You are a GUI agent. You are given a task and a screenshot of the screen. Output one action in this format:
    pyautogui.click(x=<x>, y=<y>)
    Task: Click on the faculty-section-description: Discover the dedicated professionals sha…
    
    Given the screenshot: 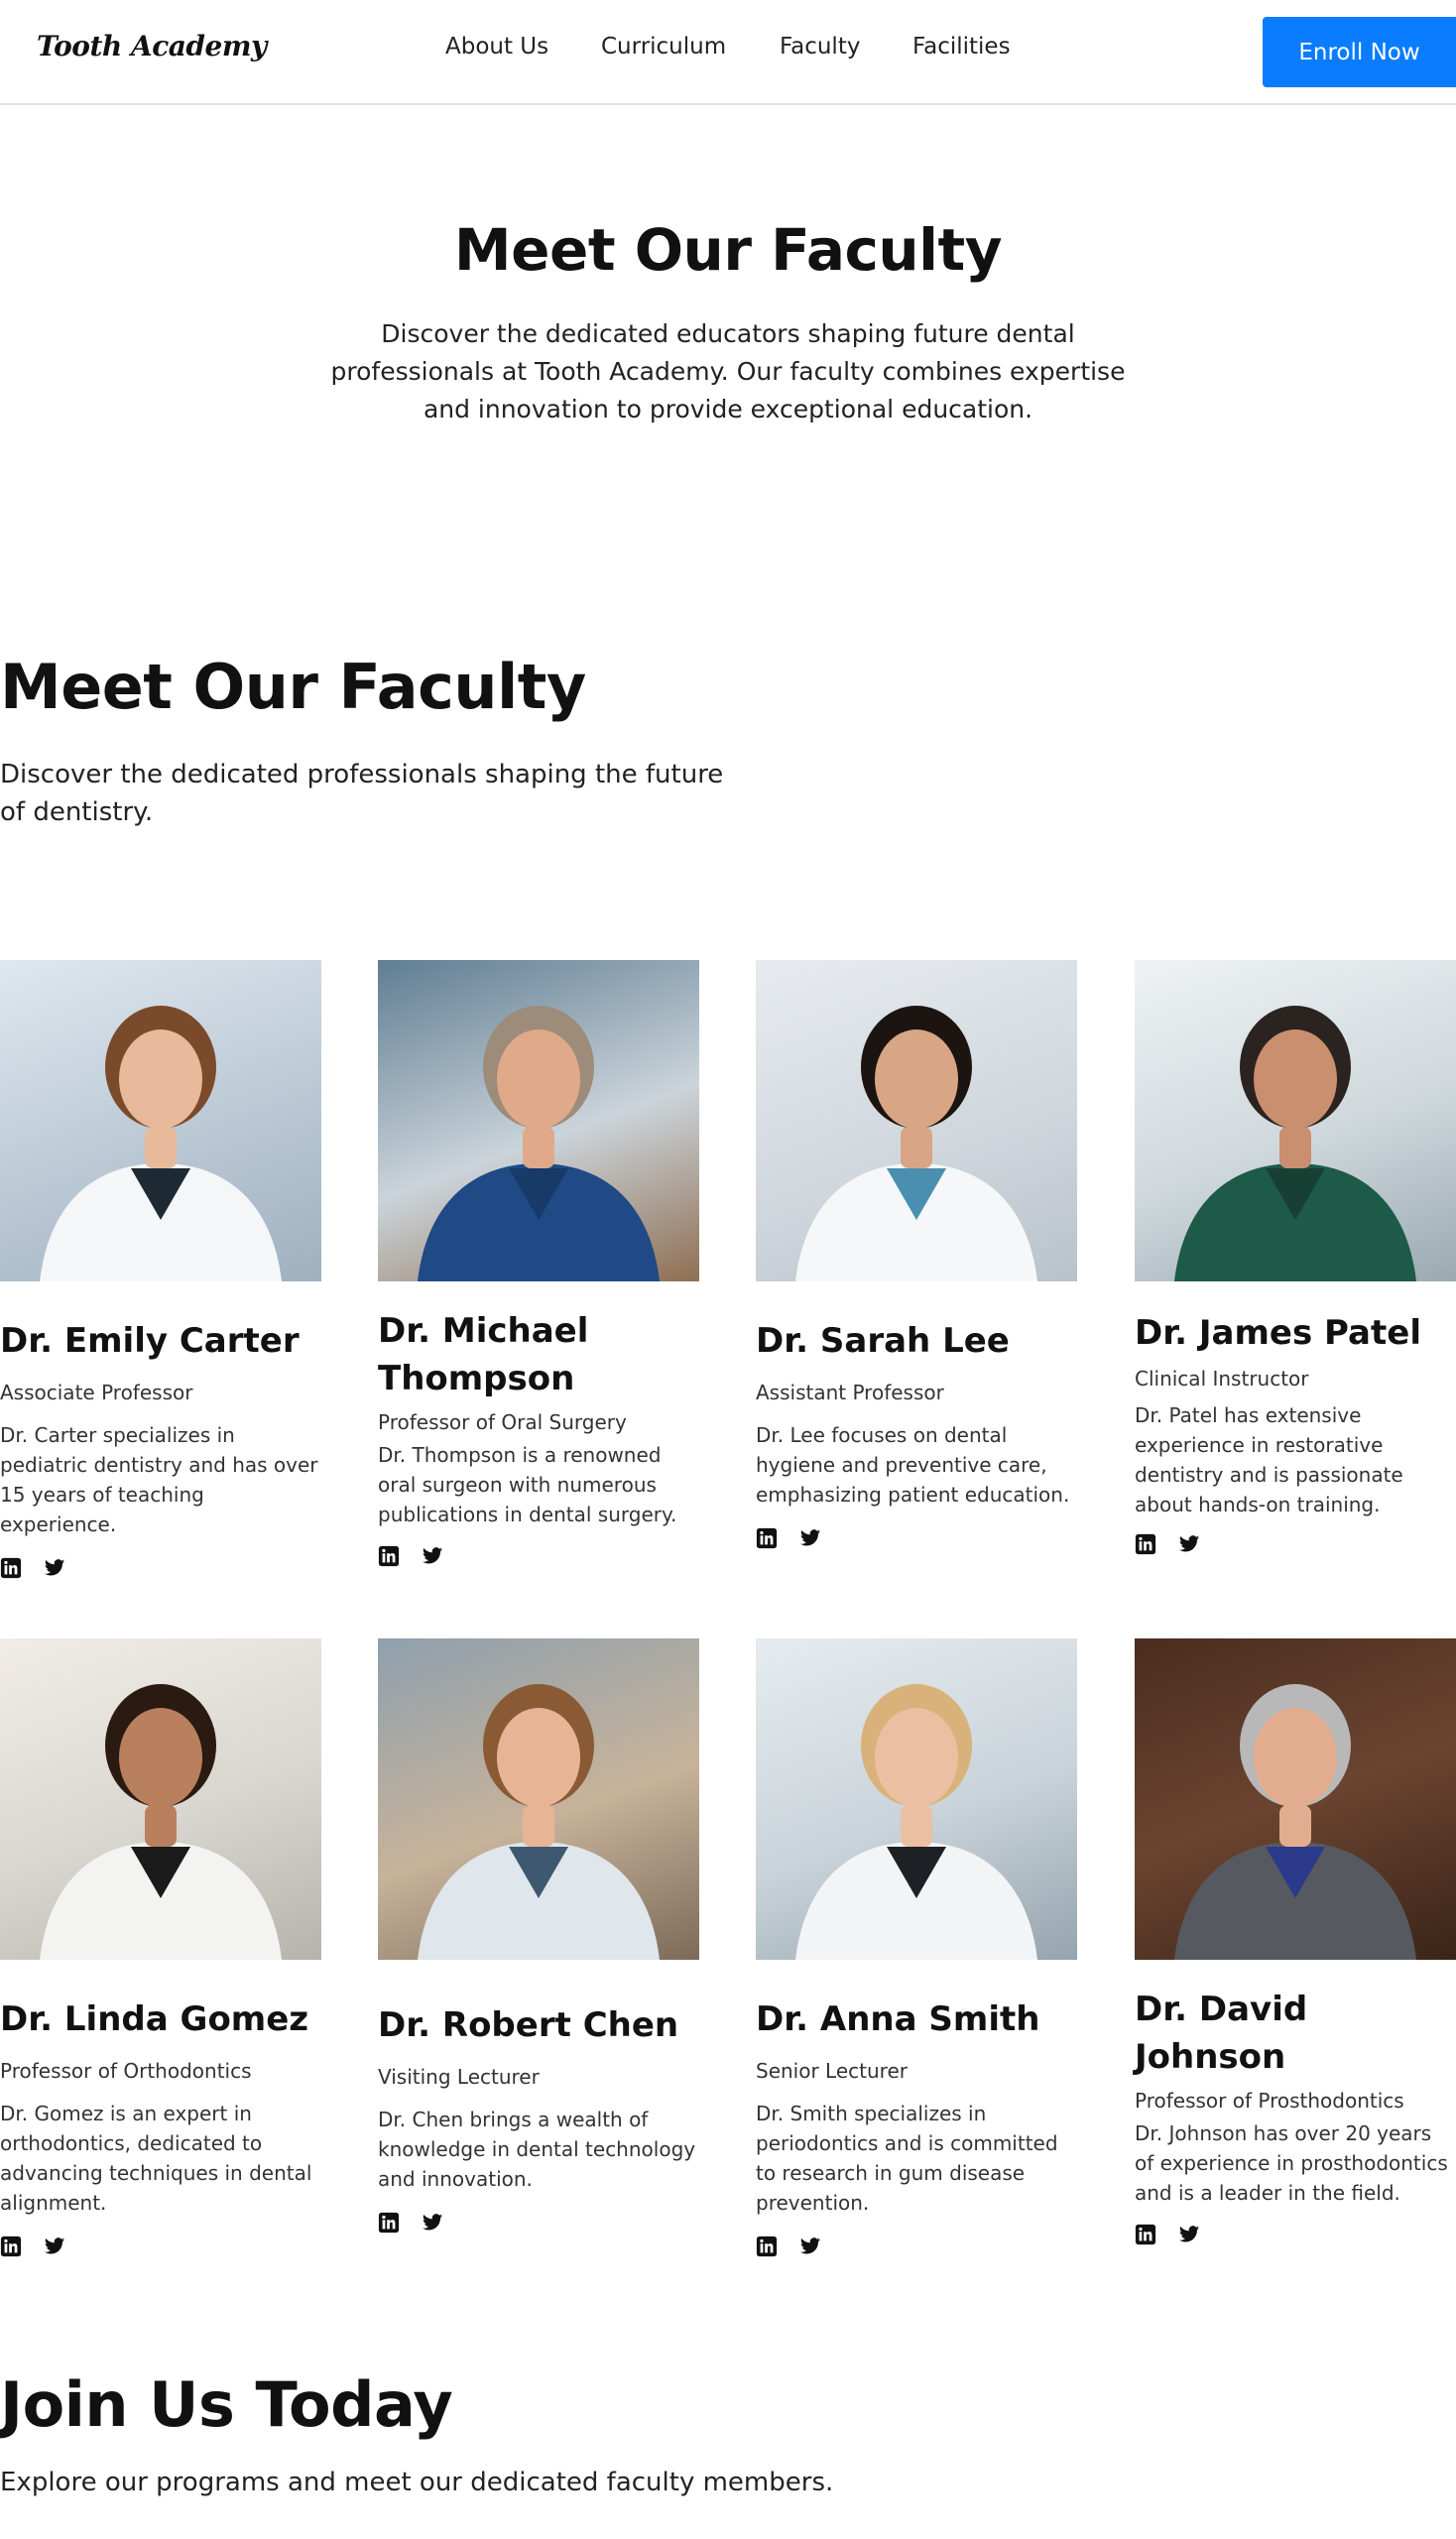 What is the action you would take?
    pyautogui.click(x=362, y=794)
    